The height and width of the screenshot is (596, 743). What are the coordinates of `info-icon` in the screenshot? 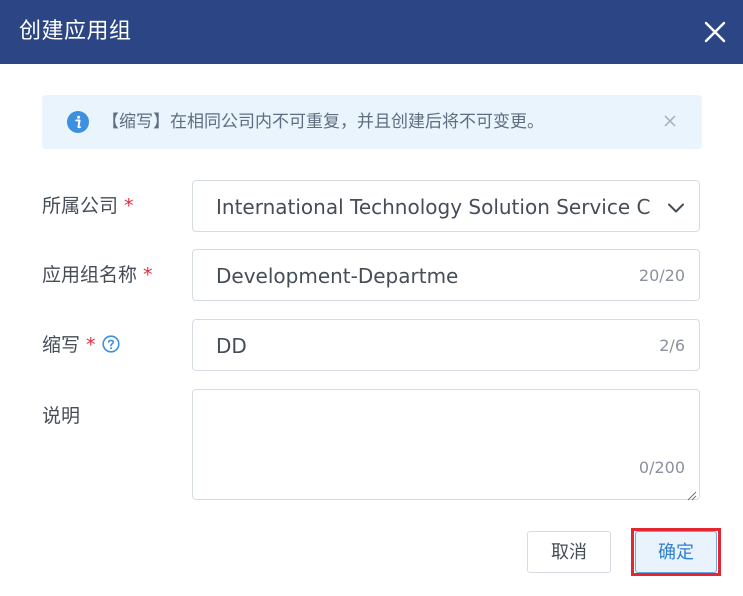 It's located at (78, 122).